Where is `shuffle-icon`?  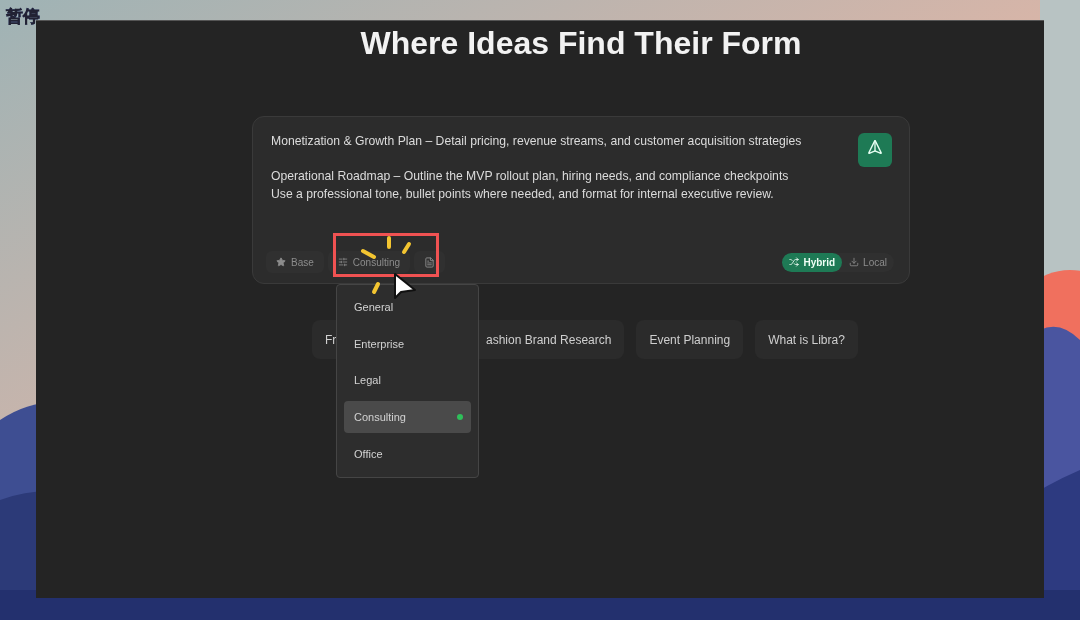 shuffle-icon is located at coordinates (794, 262).